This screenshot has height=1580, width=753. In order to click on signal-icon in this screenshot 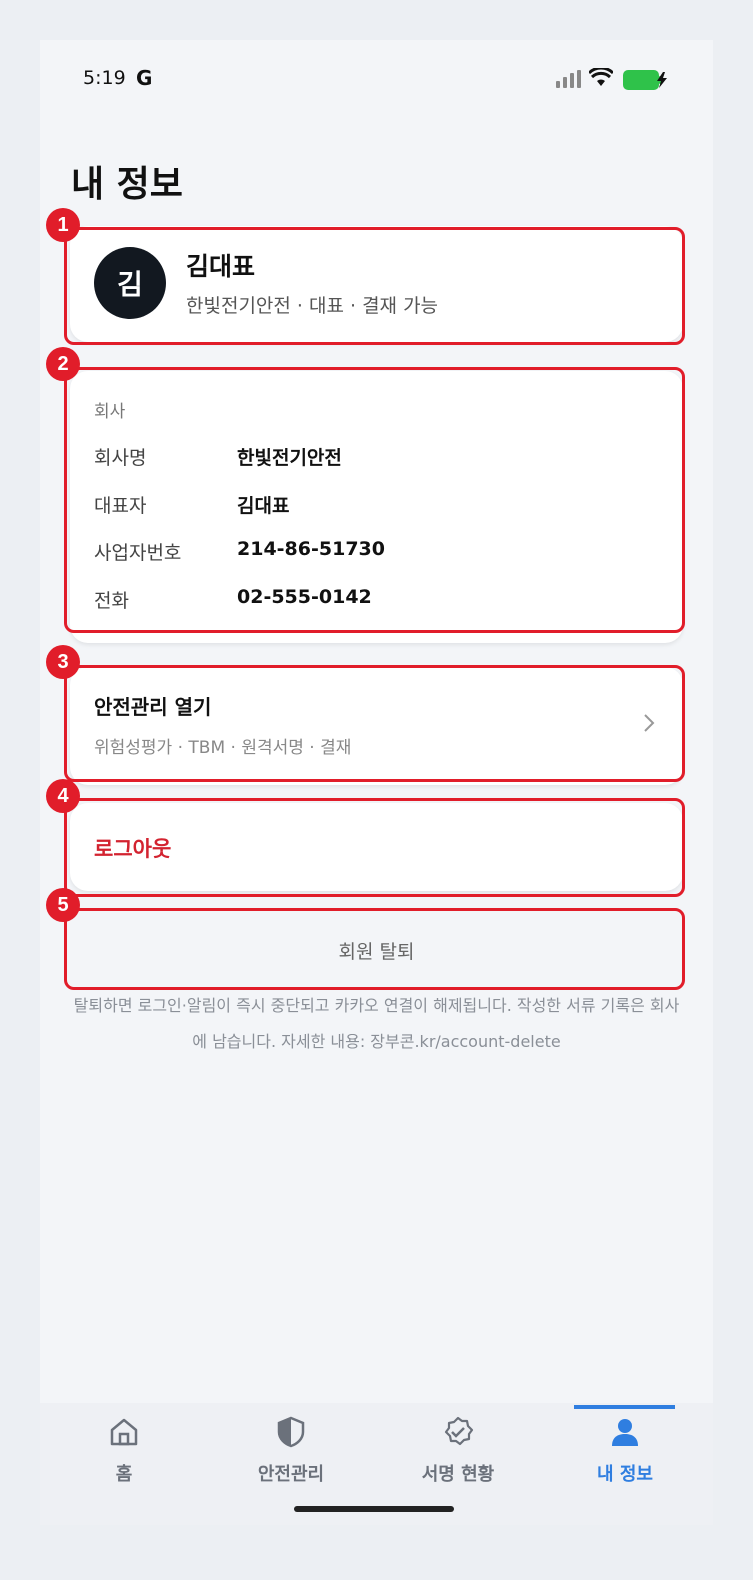, I will do `click(568, 79)`.